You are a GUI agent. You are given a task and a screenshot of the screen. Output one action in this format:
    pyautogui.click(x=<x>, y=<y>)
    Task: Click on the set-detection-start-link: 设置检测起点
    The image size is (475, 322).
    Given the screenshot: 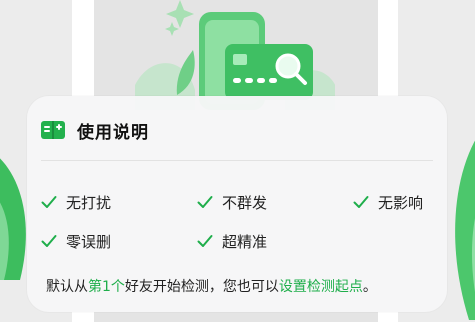 What is the action you would take?
    pyautogui.click(x=321, y=287)
    